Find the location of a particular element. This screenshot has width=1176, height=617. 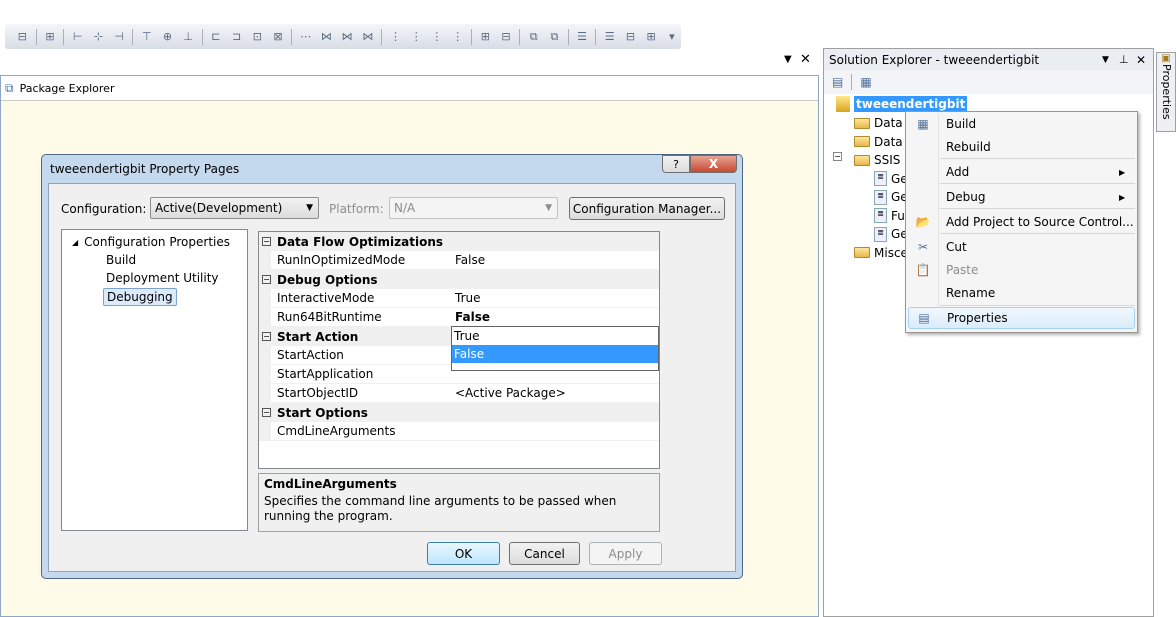

menu-item-add: Add ▶ is located at coordinates (1021, 172).